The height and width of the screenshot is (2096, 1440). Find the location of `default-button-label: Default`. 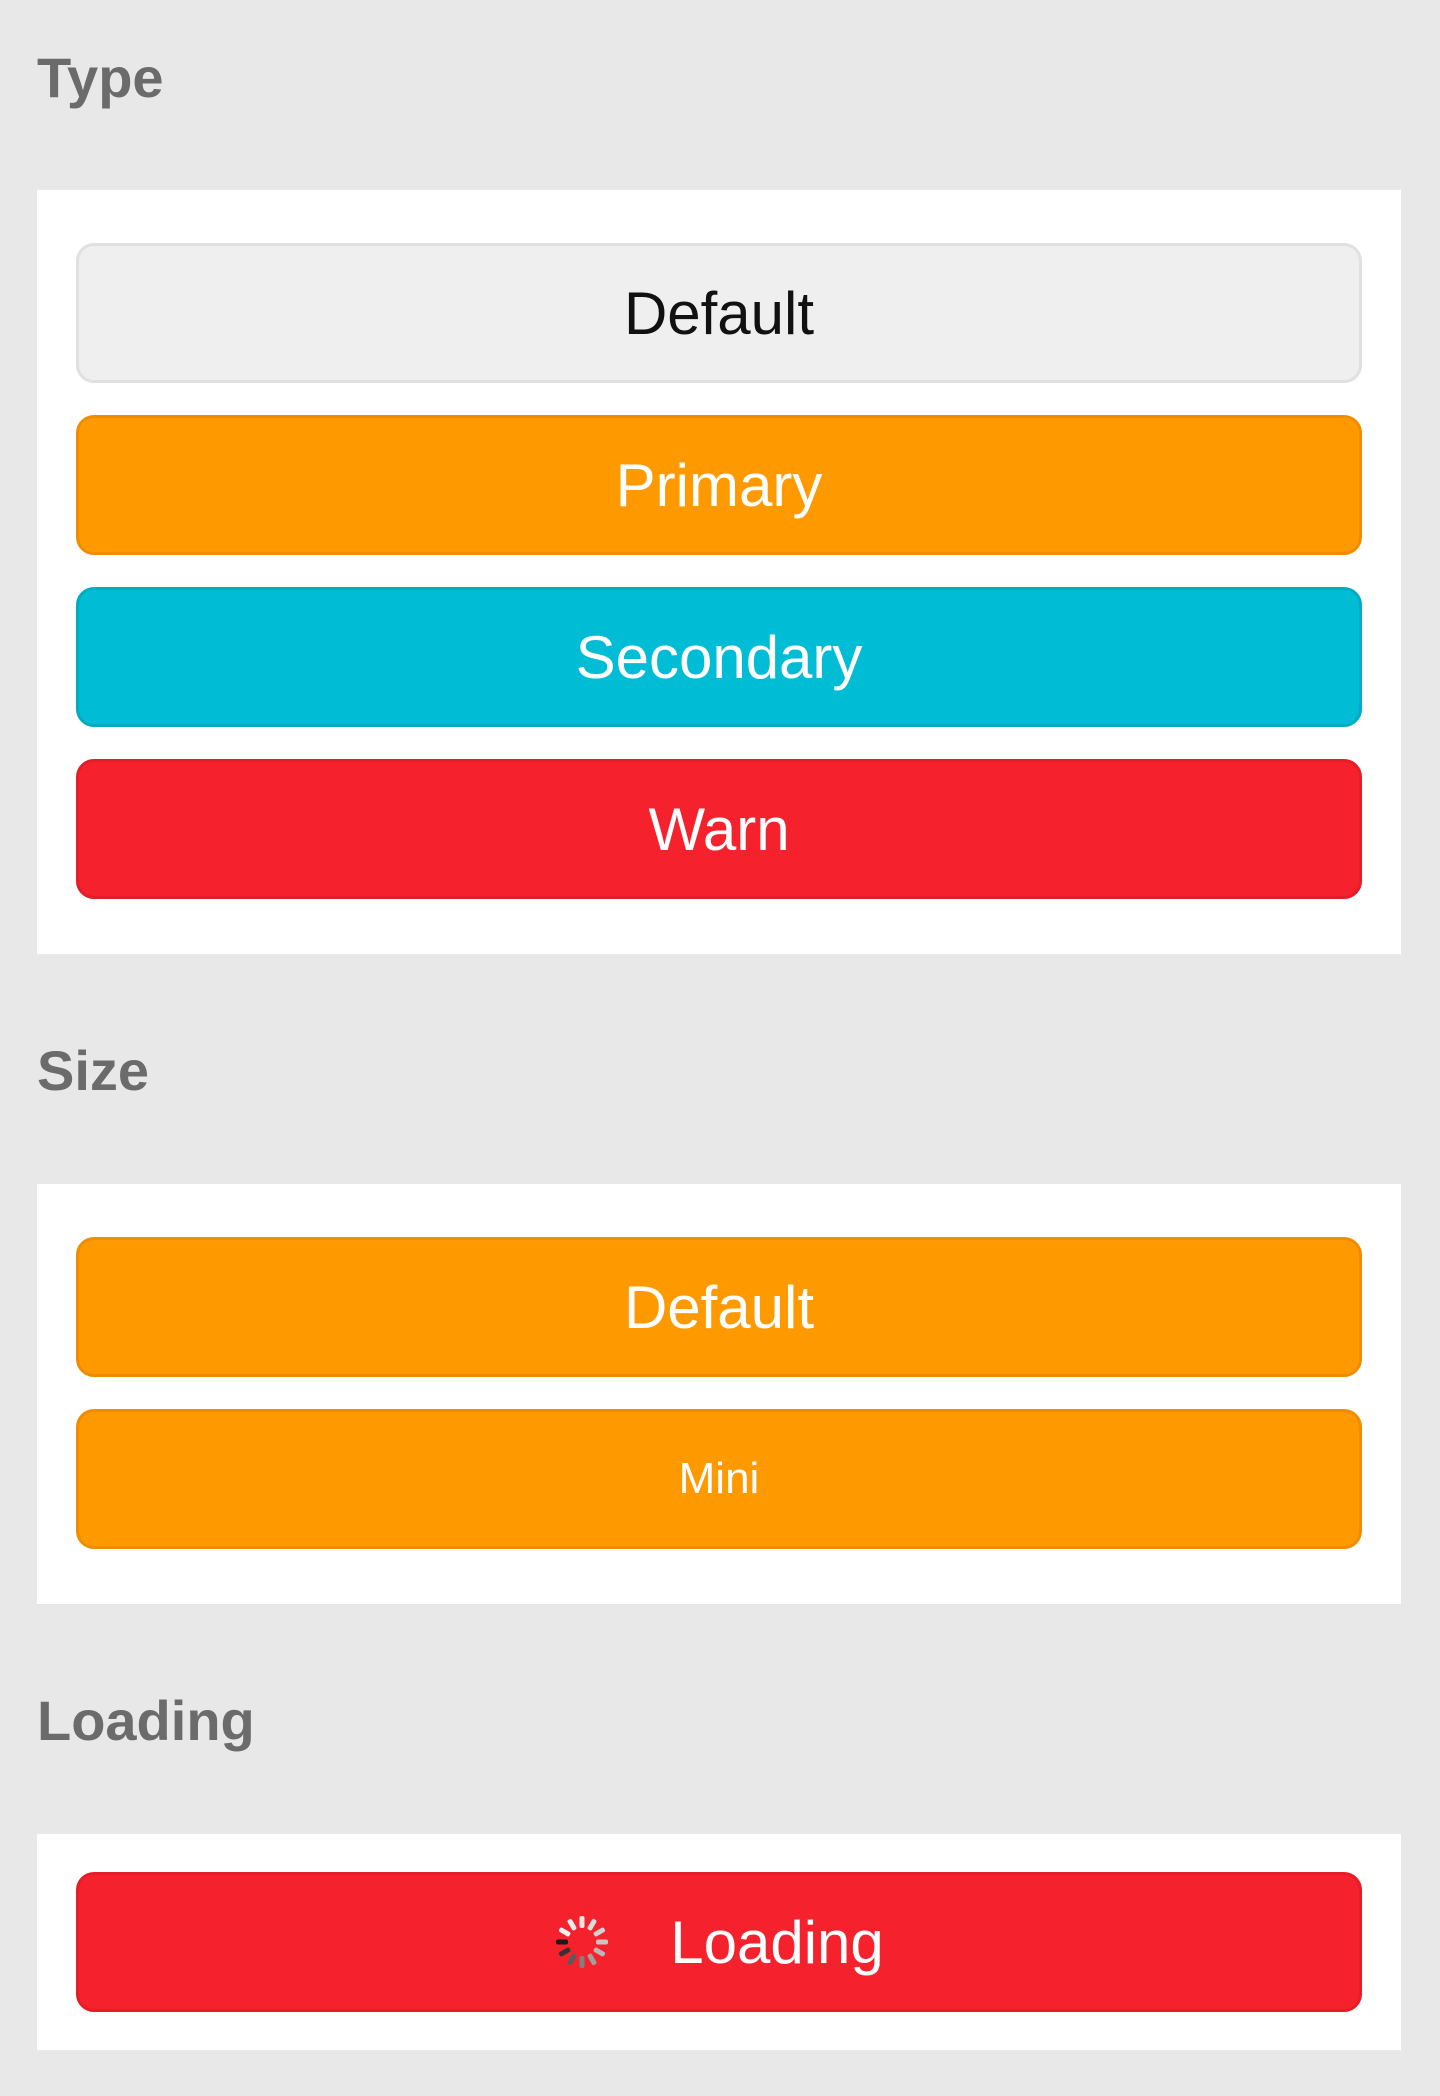

default-button-label: Default is located at coordinates (719, 313).